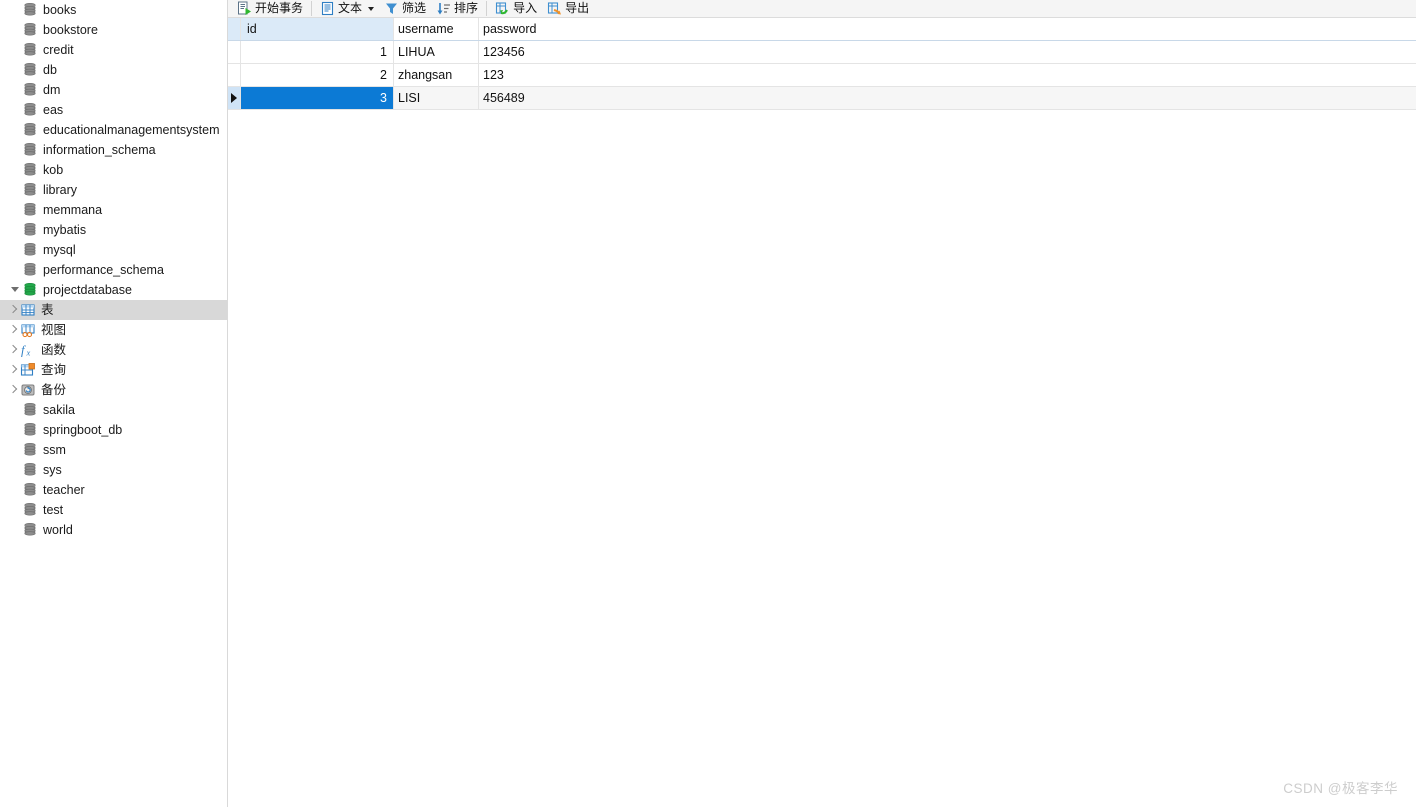  What do you see at coordinates (87, 290) in the screenshot?
I see `tree-item-label: projectdatabase` at bounding box center [87, 290].